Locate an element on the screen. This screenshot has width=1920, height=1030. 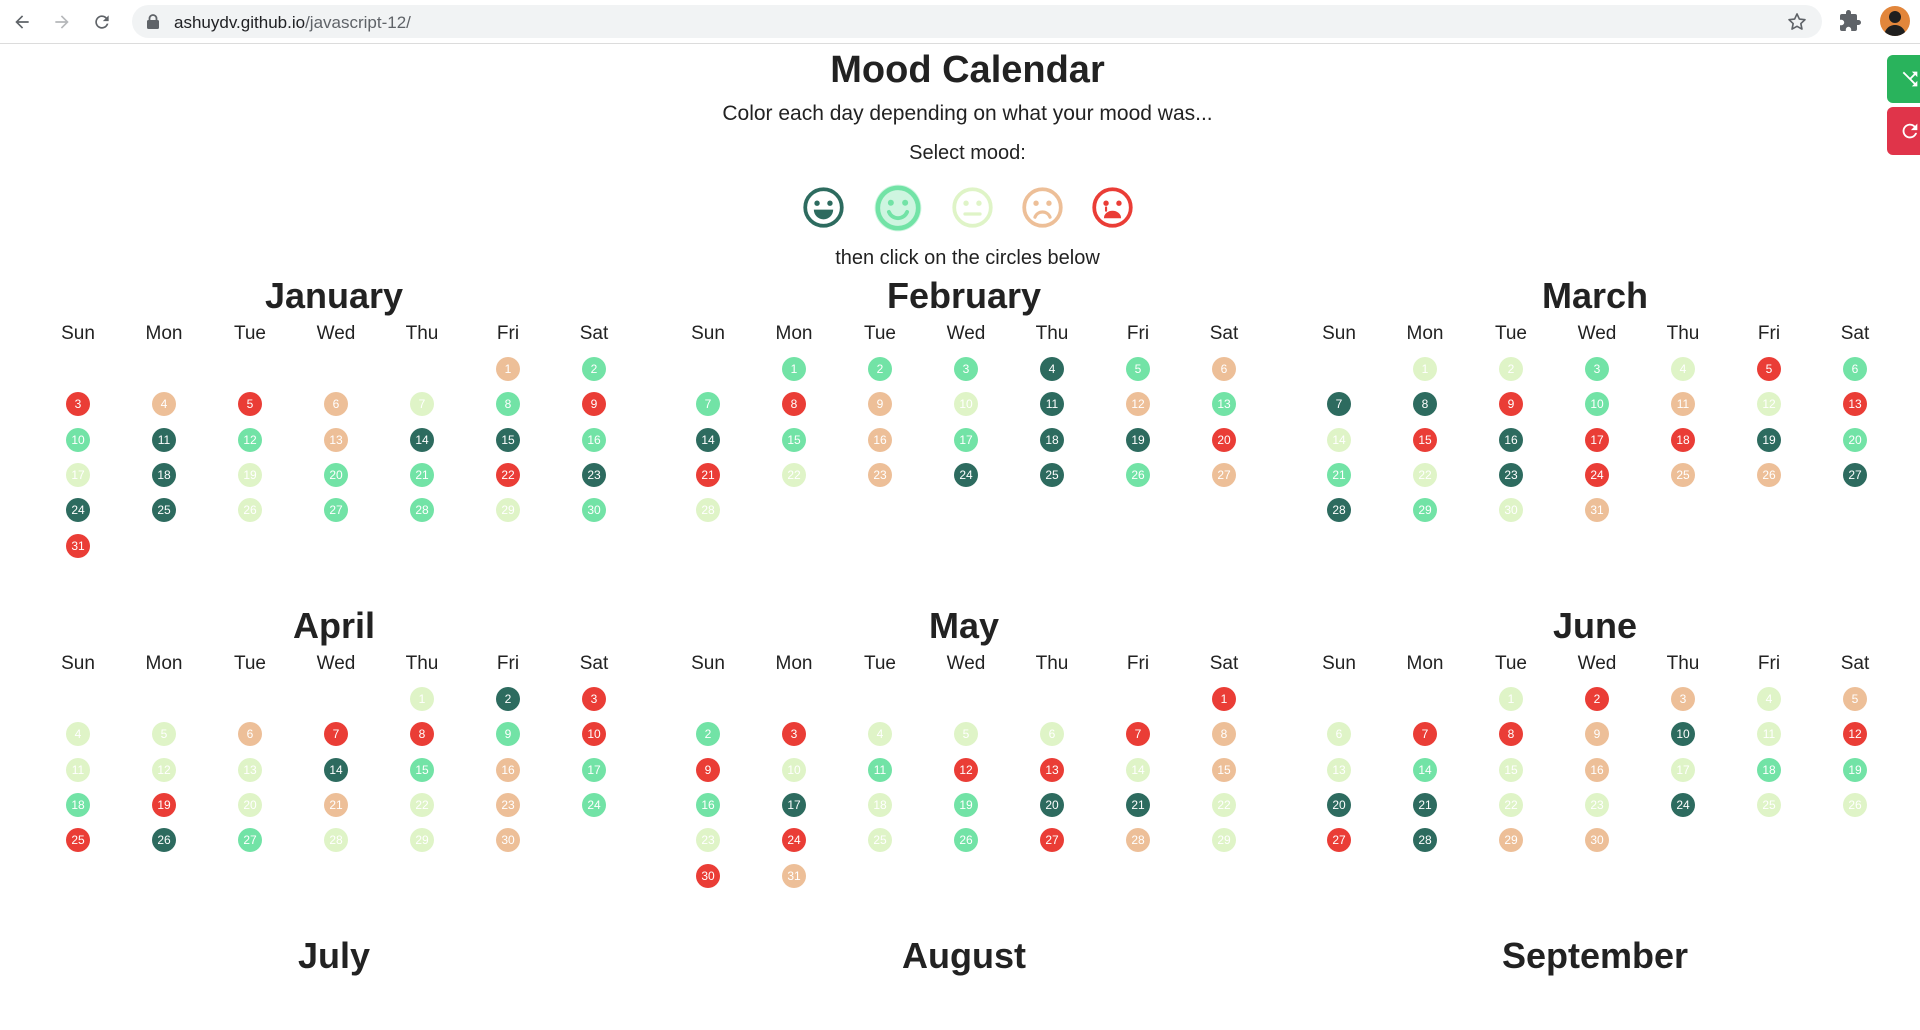
forward-icon is located at coordinates (62, 22).